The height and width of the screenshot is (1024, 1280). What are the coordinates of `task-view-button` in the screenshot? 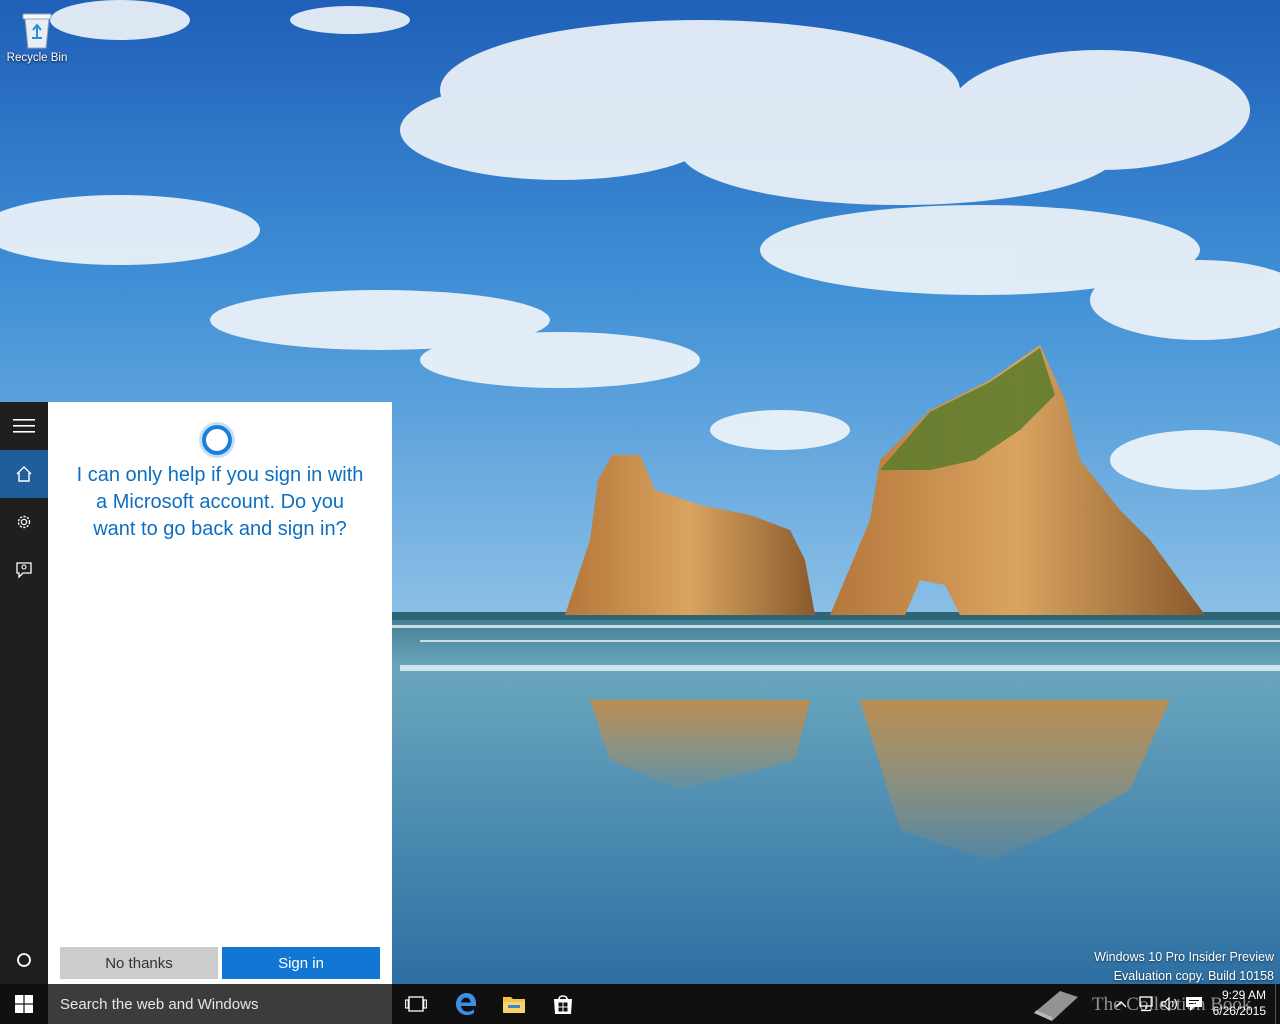 It's located at (416, 1004).